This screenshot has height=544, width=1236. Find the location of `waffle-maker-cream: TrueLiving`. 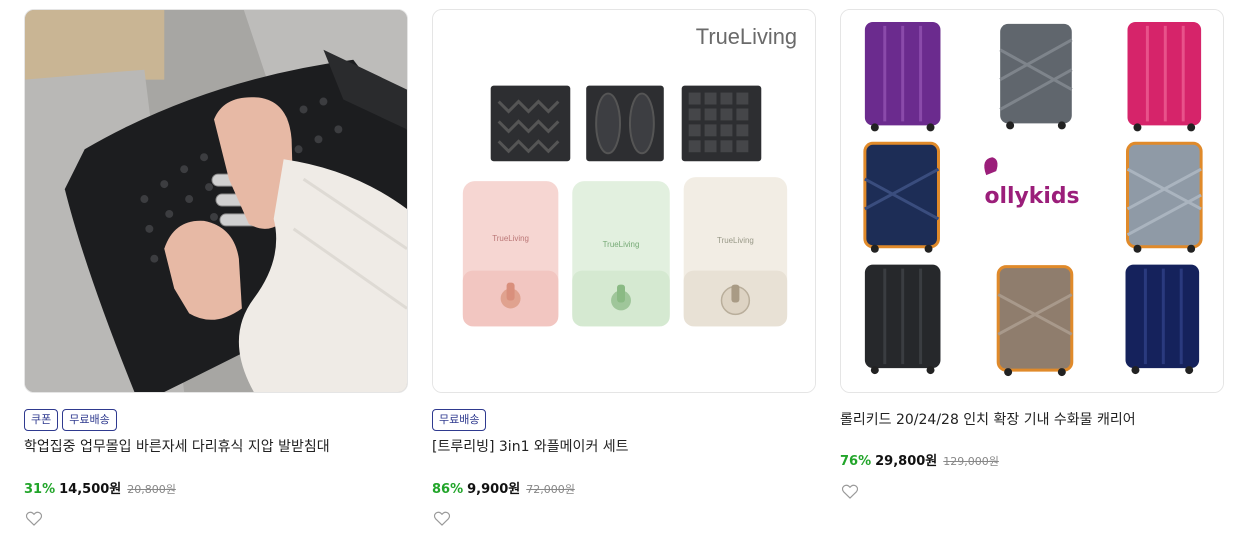

waffle-maker-cream: TrueLiving is located at coordinates (735, 252).